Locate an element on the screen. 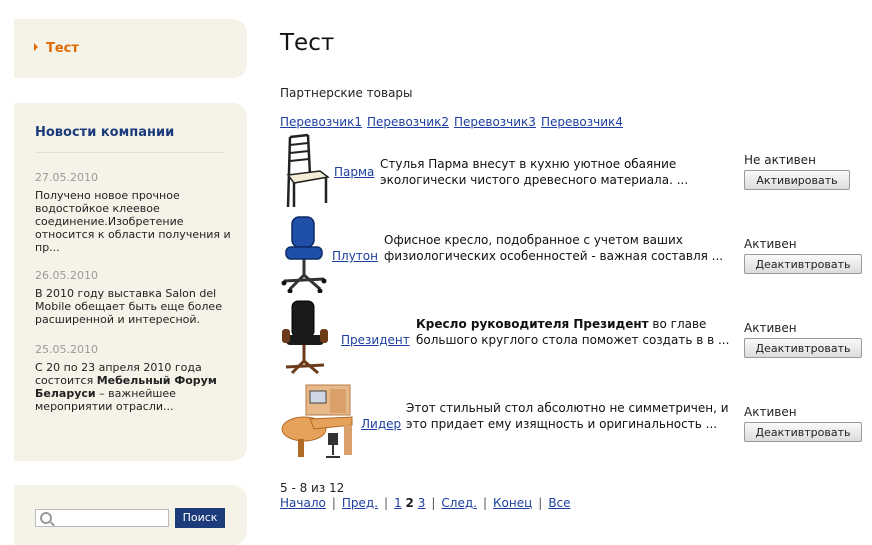 The width and height of the screenshot is (872, 545). chair-image is located at coordinates (306, 170).